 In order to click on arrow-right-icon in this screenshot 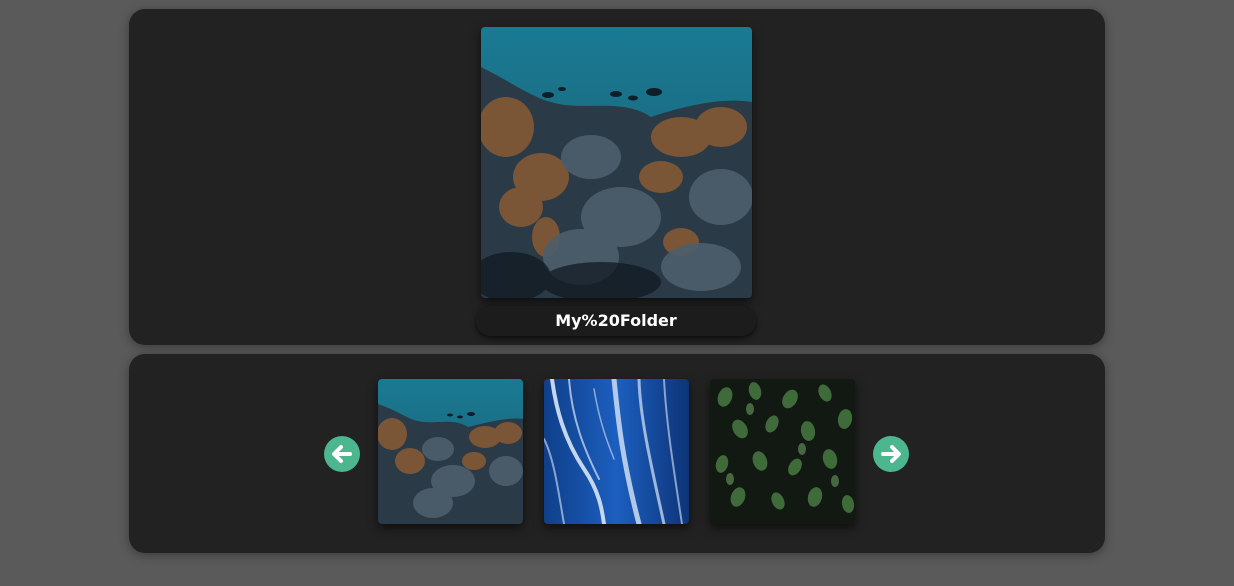, I will do `click(891, 454)`.